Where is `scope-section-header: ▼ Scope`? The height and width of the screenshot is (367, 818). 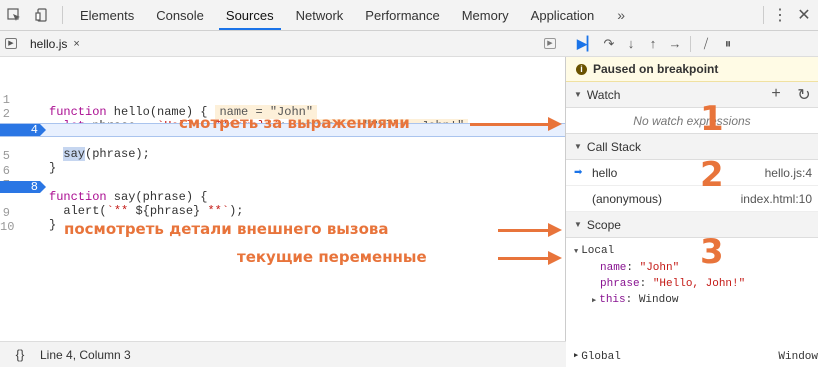 scope-section-header: ▼ Scope is located at coordinates (692, 225).